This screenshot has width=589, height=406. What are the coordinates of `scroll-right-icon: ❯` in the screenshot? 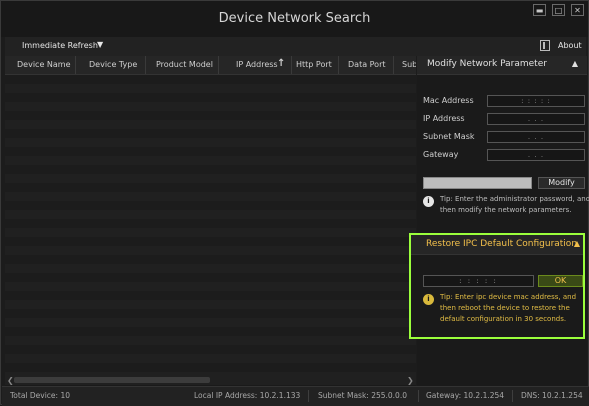 It's located at (410, 380).